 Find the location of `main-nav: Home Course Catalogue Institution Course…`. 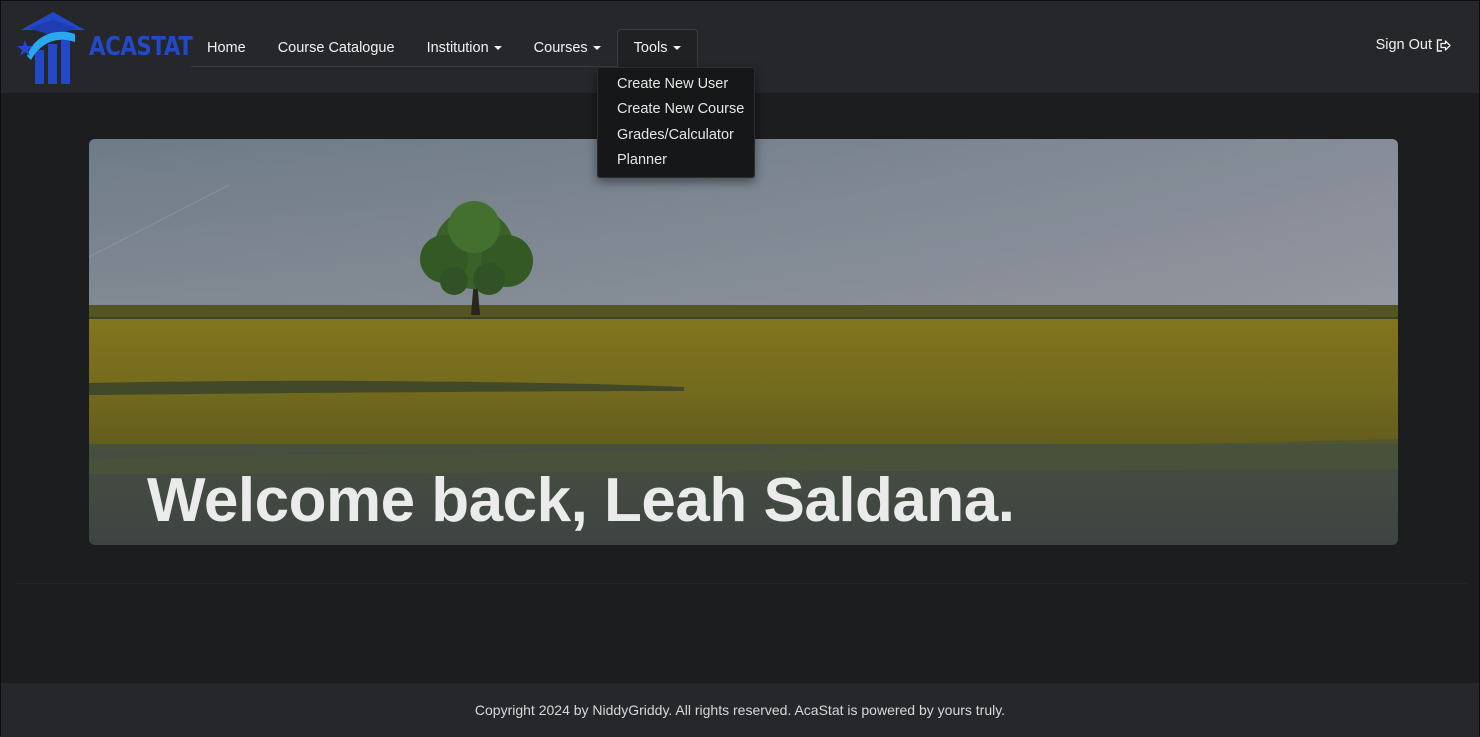

main-nav: Home Course Catalogue Institution Course… is located at coordinates (444, 48).